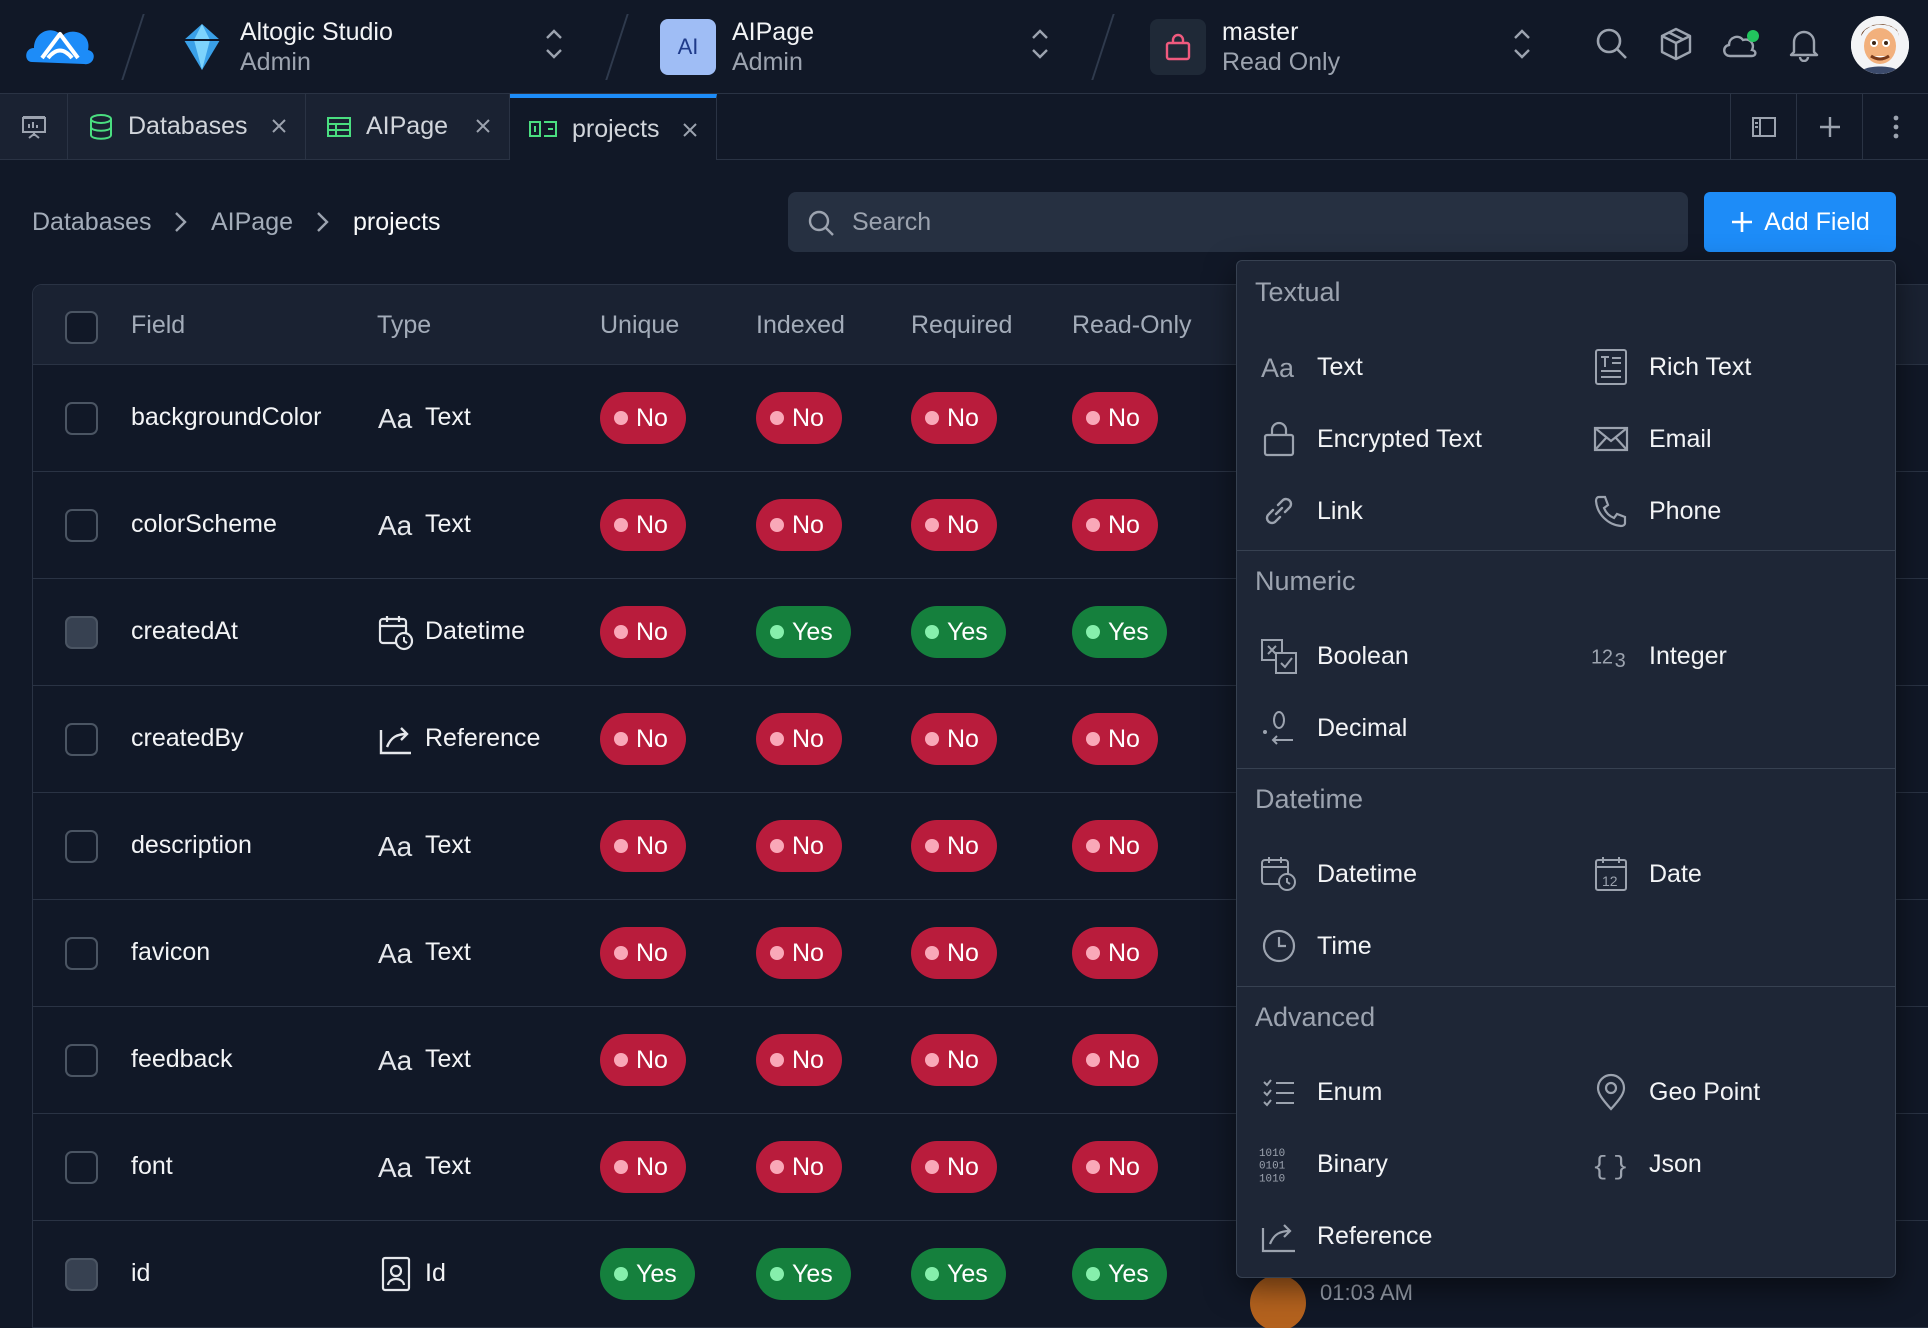 This screenshot has height=1328, width=1928. Describe the element at coordinates (81, 327) in the screenshot. I see `select-all-checkbox` at that location.